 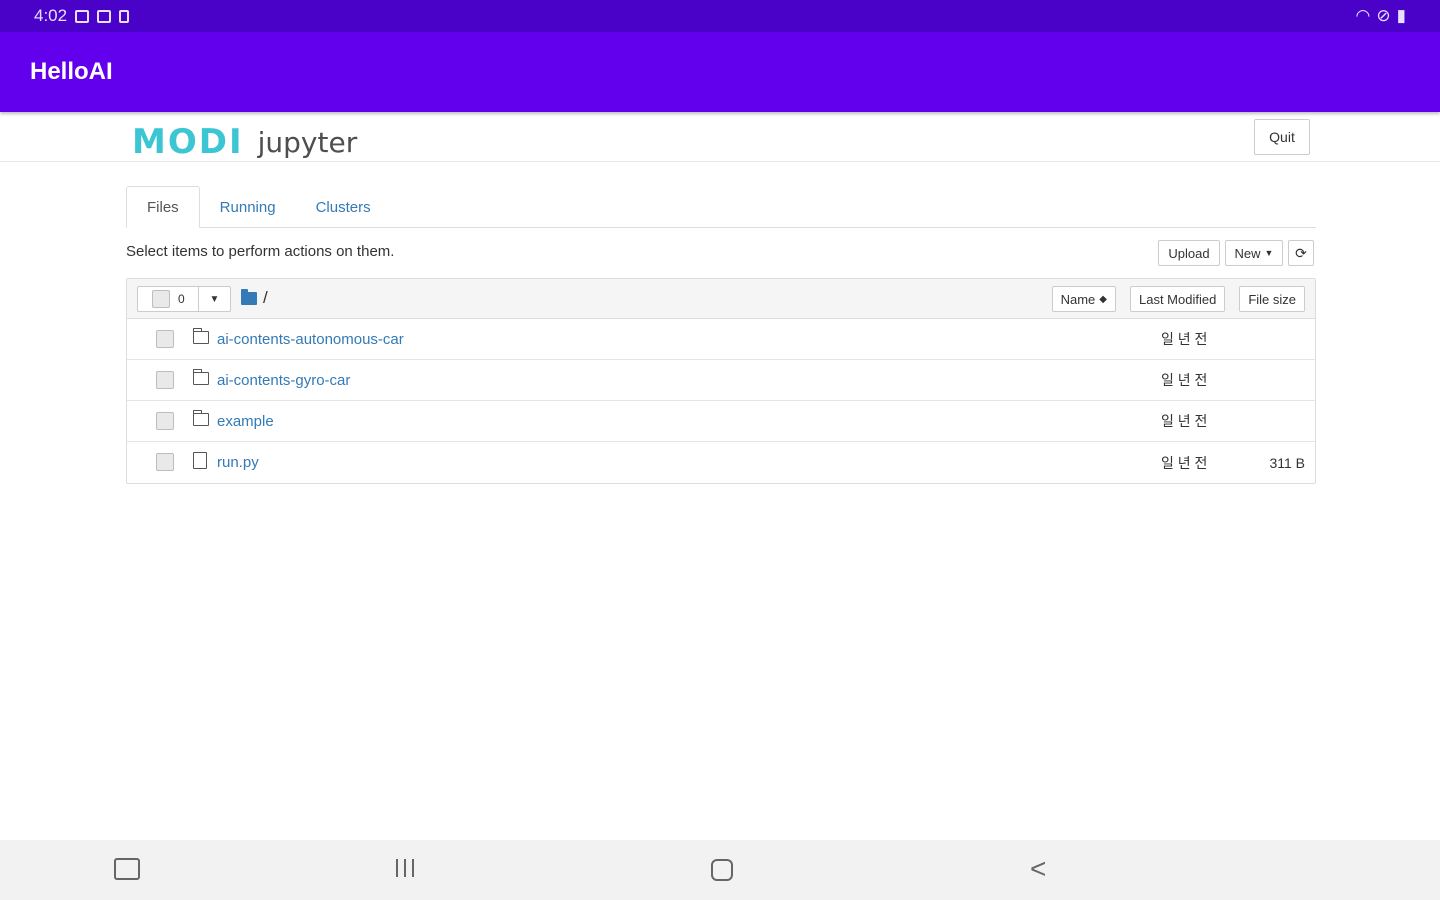 What do you see at coordinates (238, 462) in the screenshot?
I see `item-name-link: run.py` at bounding box center [238, 462].